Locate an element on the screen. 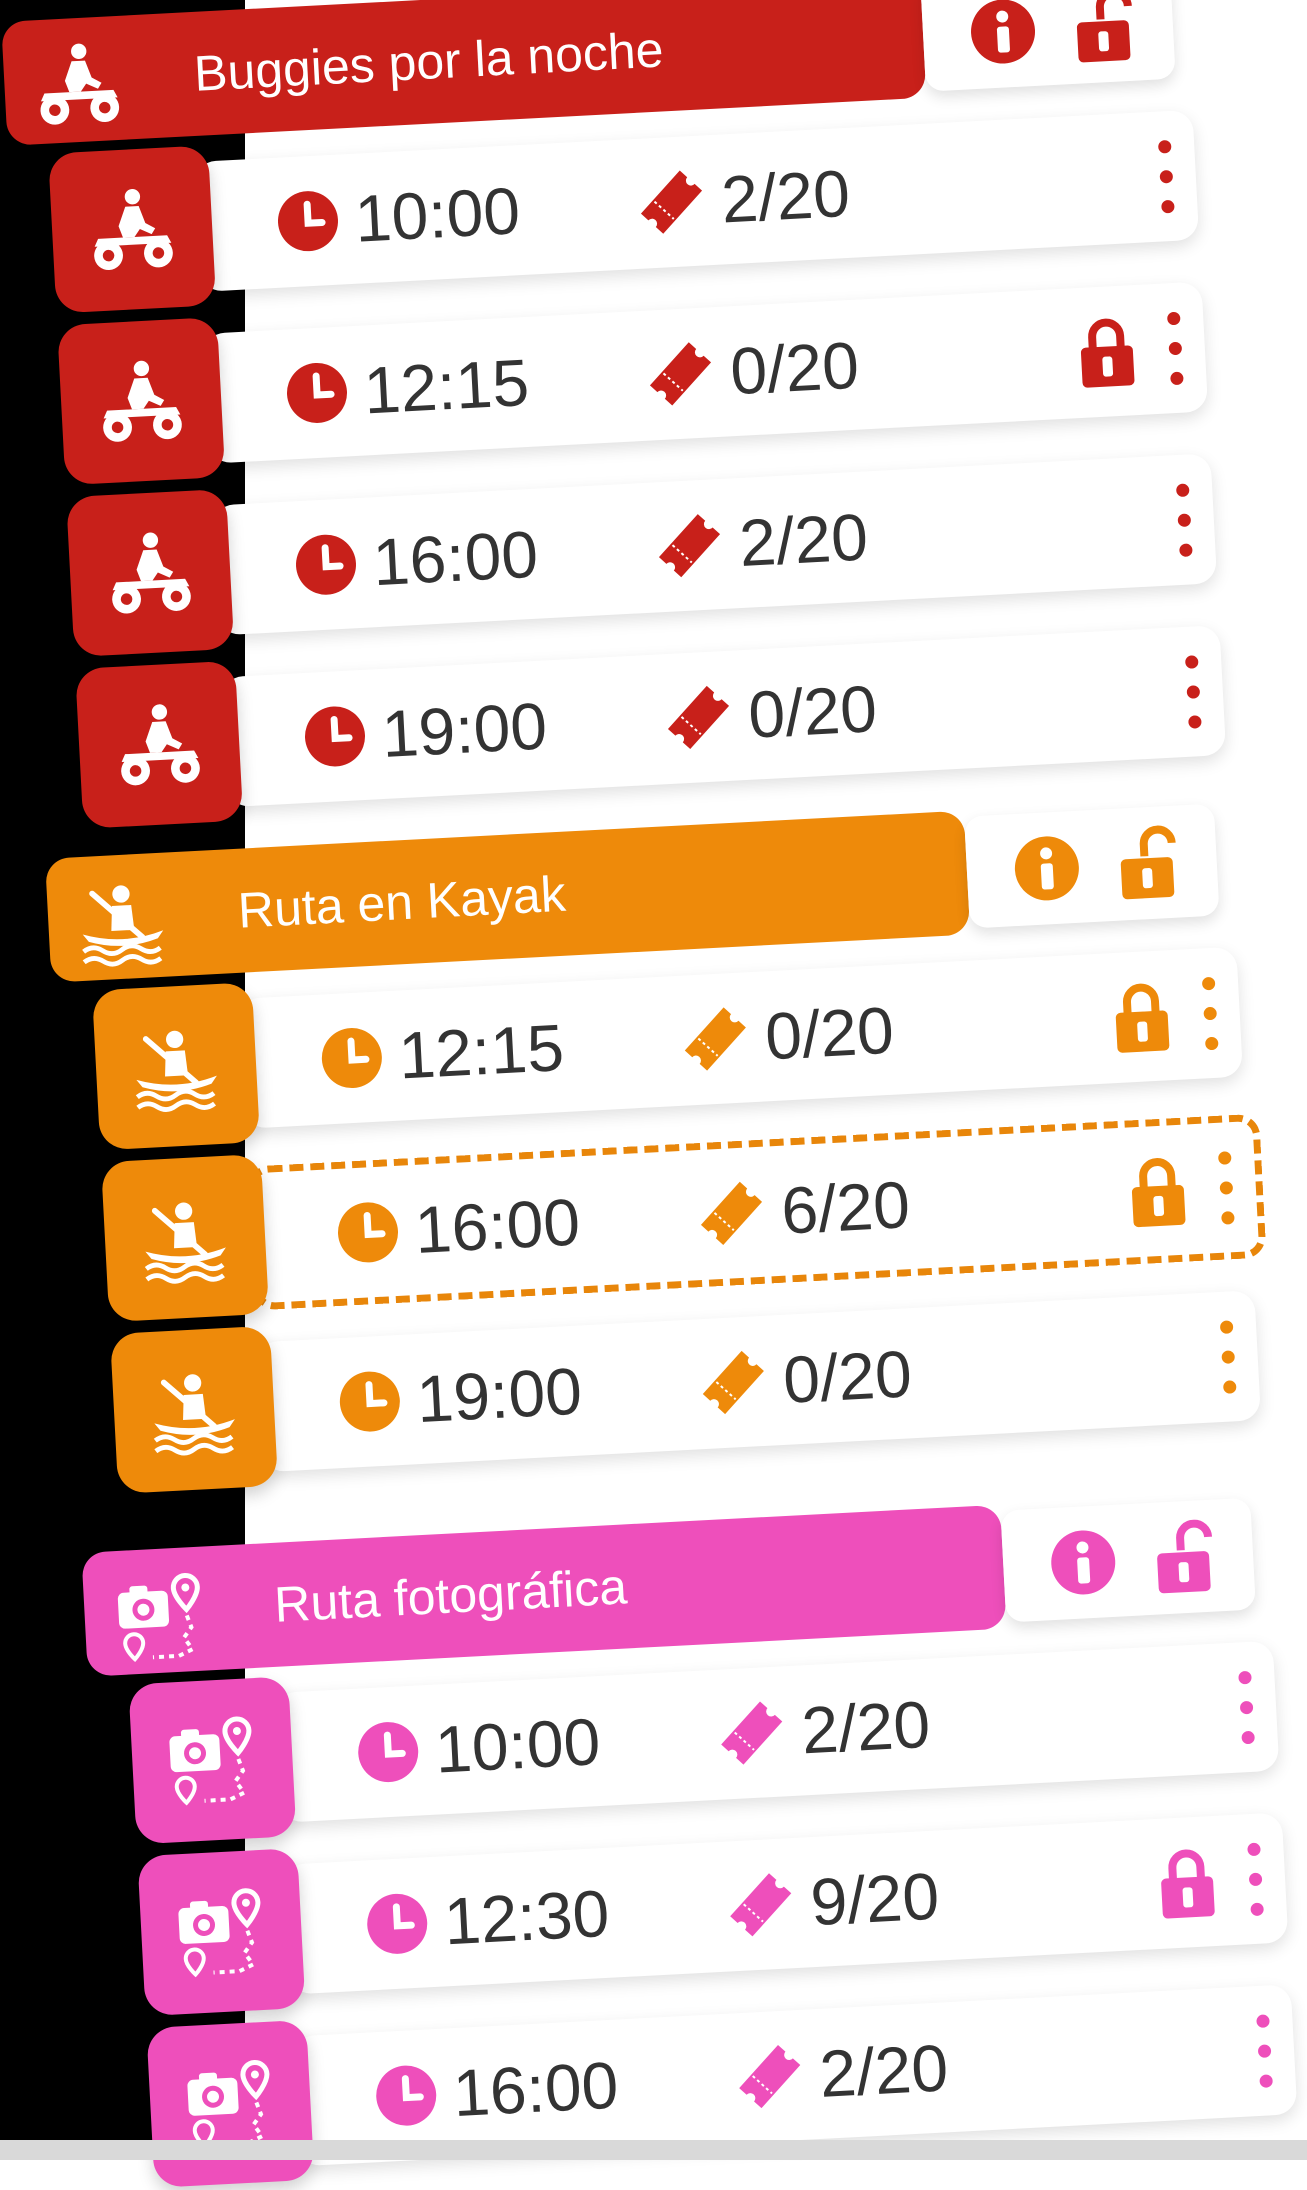  slot-time: 10:00 is located at coordinates (518, 1745).